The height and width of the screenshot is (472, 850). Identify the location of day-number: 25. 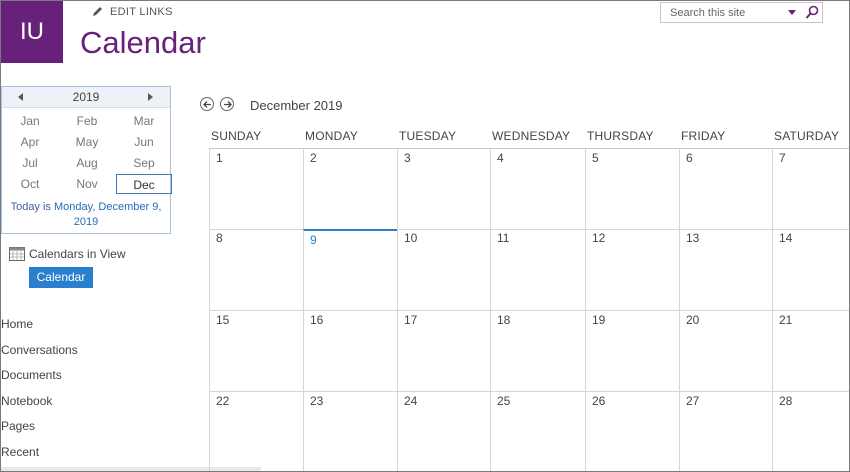
(503, 401).